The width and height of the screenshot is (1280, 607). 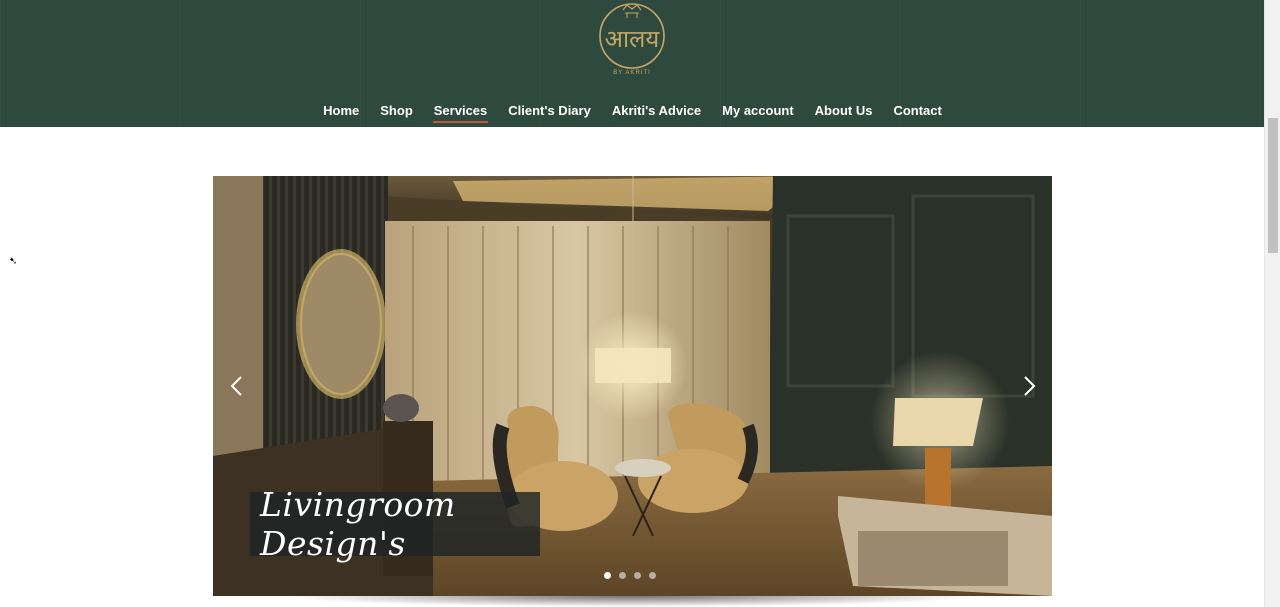 I want to click on nav-services: Services, so click(x=460, y=111).